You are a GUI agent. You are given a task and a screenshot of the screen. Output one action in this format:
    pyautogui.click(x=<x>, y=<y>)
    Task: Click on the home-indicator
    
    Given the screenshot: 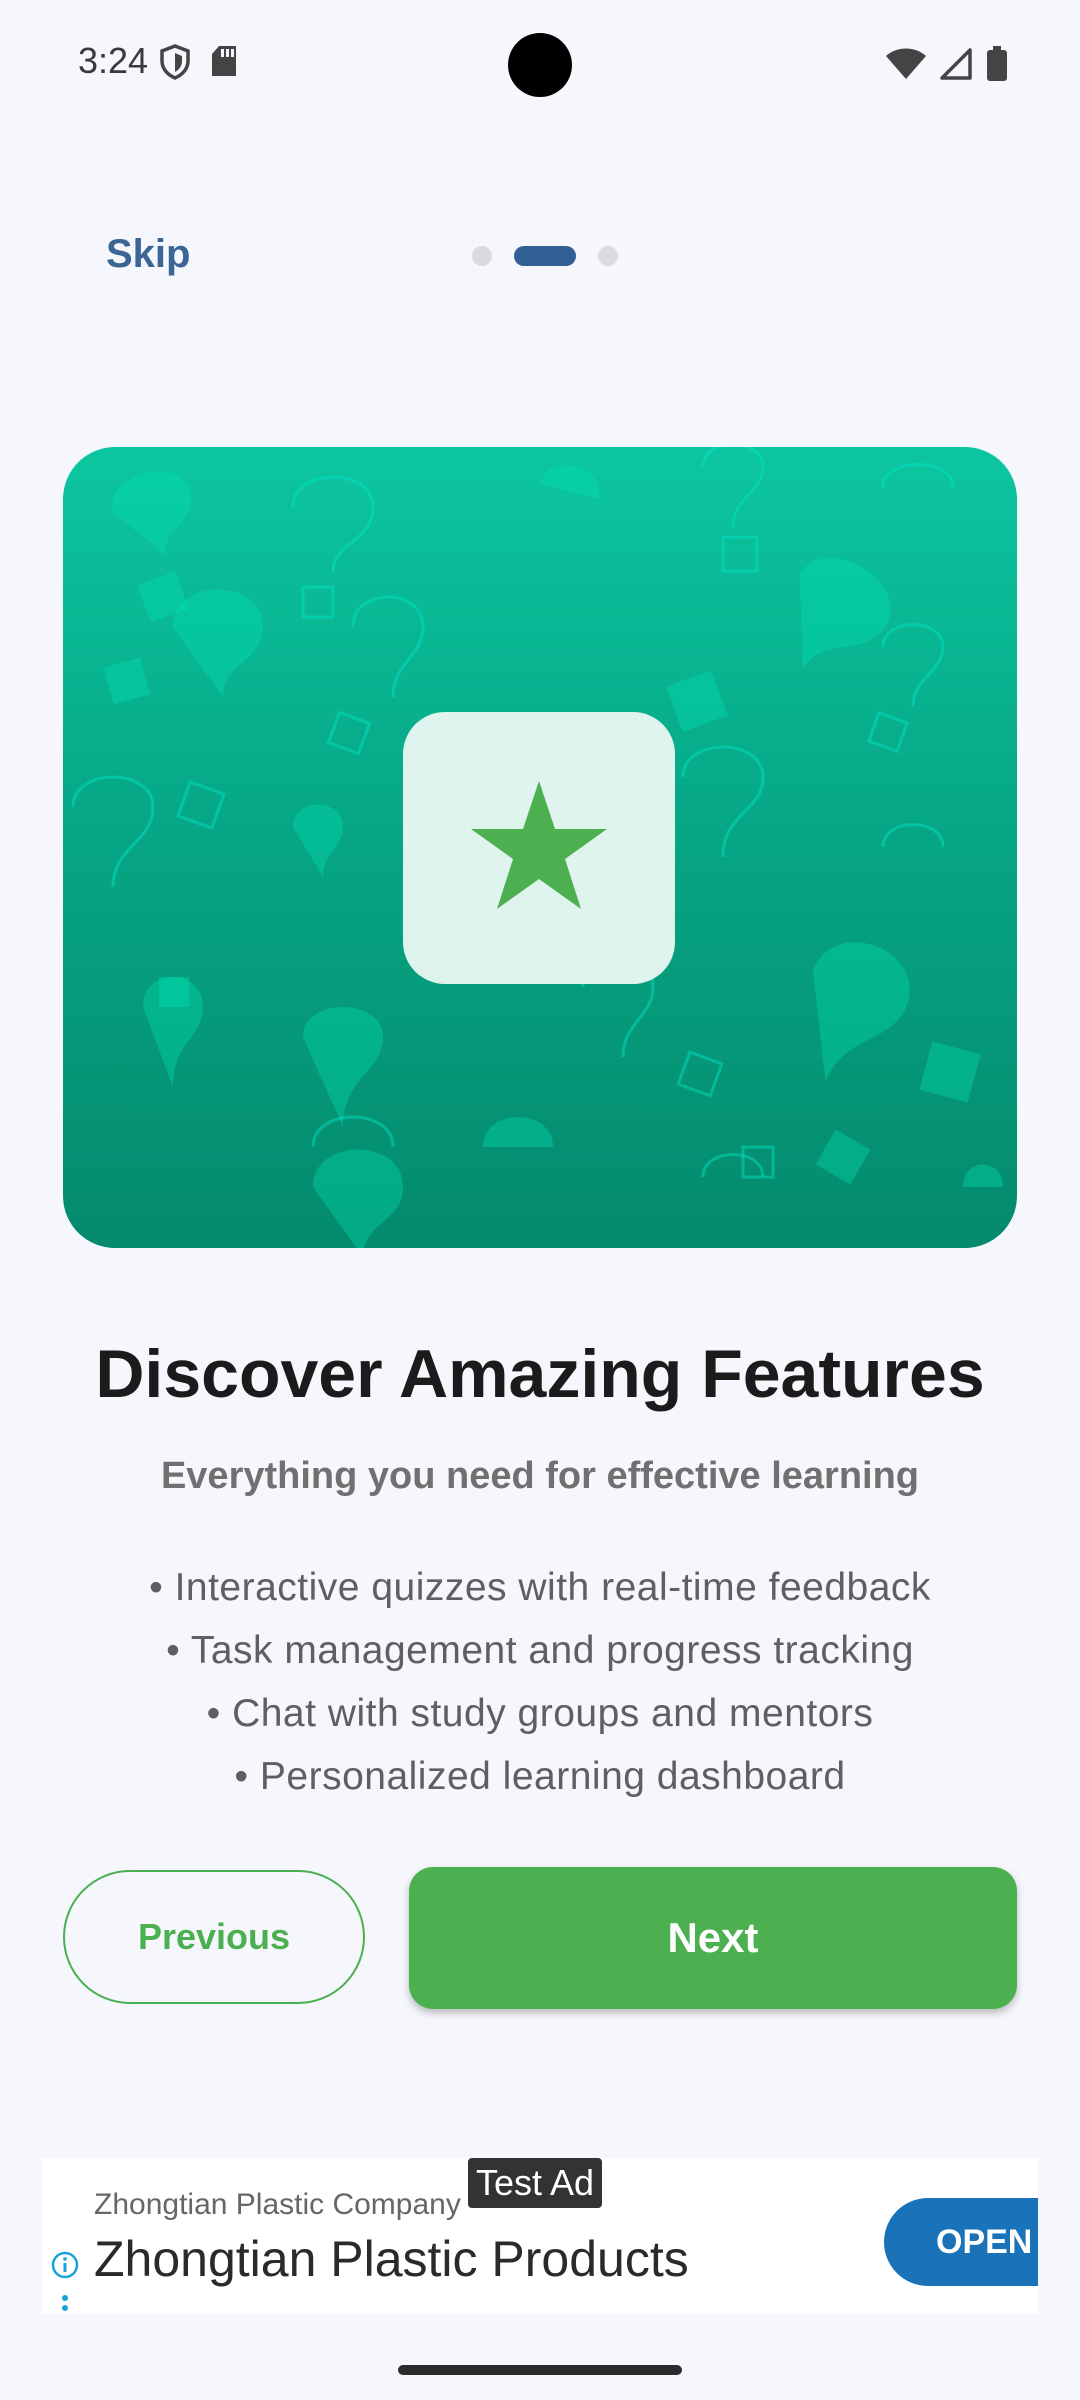 What is the action you would take?
    pyautogui.click(x=540, y=2370)
    